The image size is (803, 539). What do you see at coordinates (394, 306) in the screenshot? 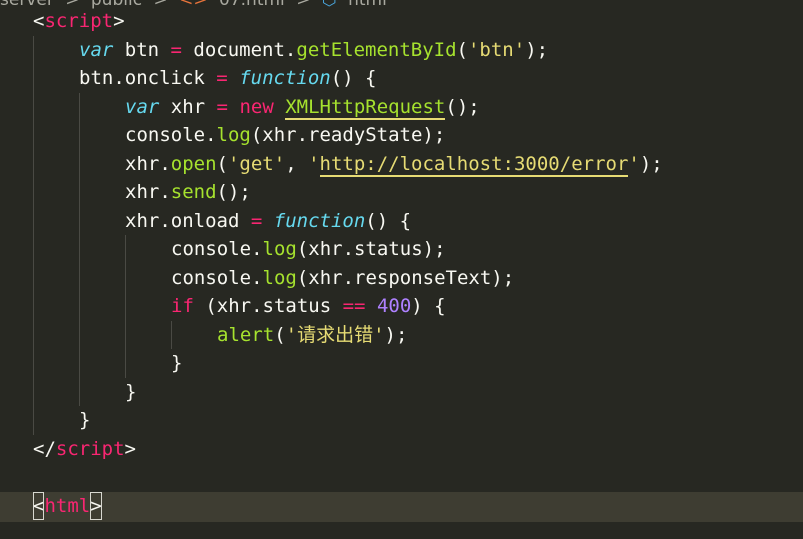
I see `token: 400` at bounding box center [394, 306].